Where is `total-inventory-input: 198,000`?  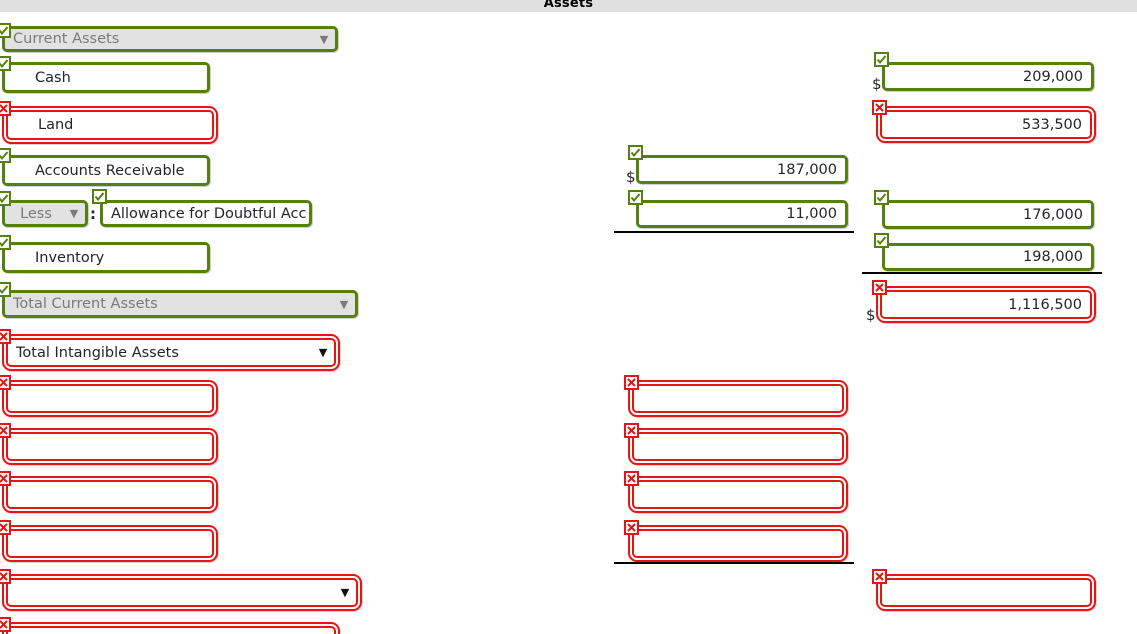
total-inventory-input: 198,000 is located at coordinates (988, 257).